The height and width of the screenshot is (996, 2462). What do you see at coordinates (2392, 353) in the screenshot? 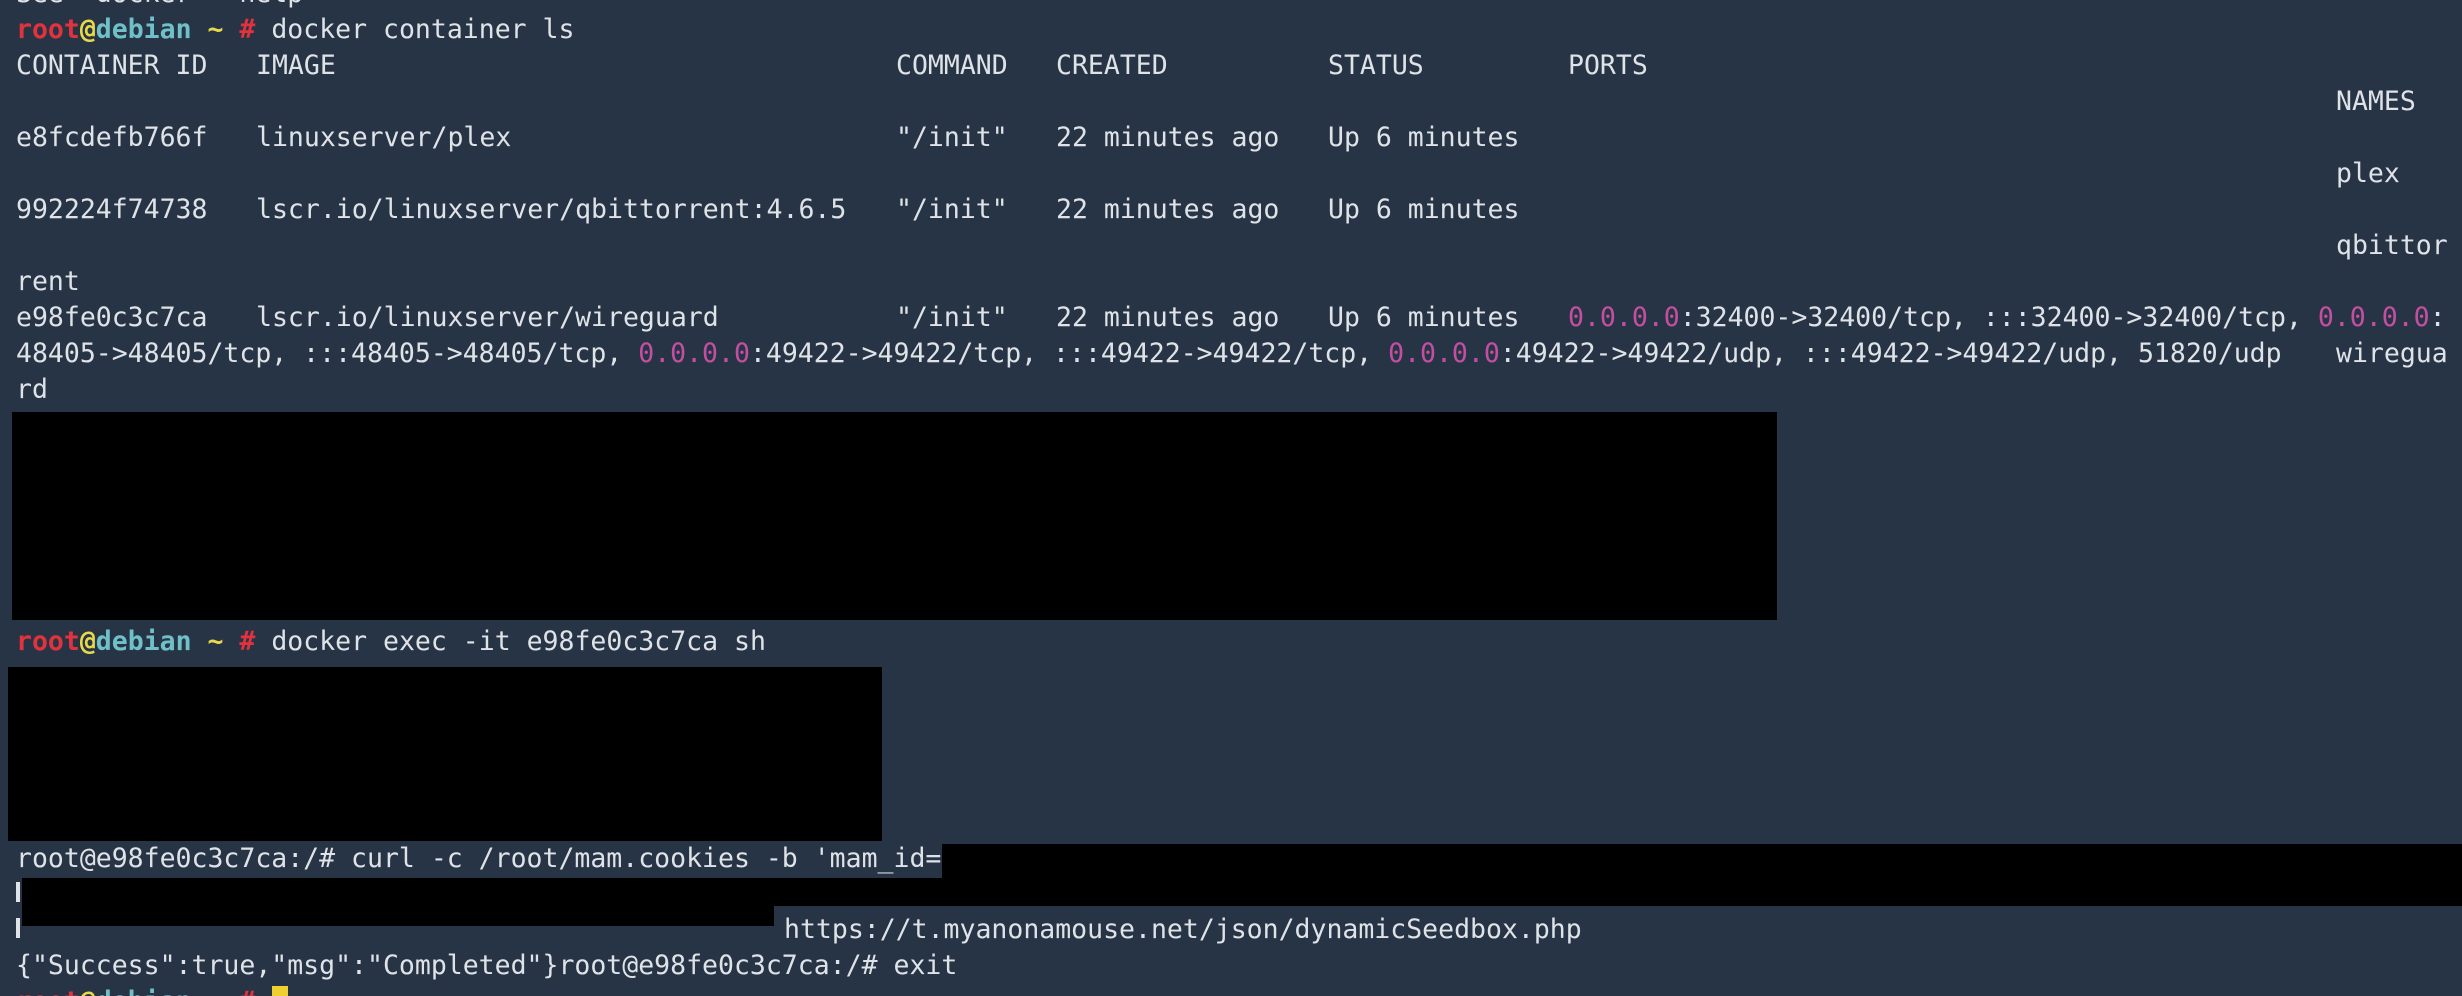
I see `container-name: wiregua` at bounding box center [2392, 353].